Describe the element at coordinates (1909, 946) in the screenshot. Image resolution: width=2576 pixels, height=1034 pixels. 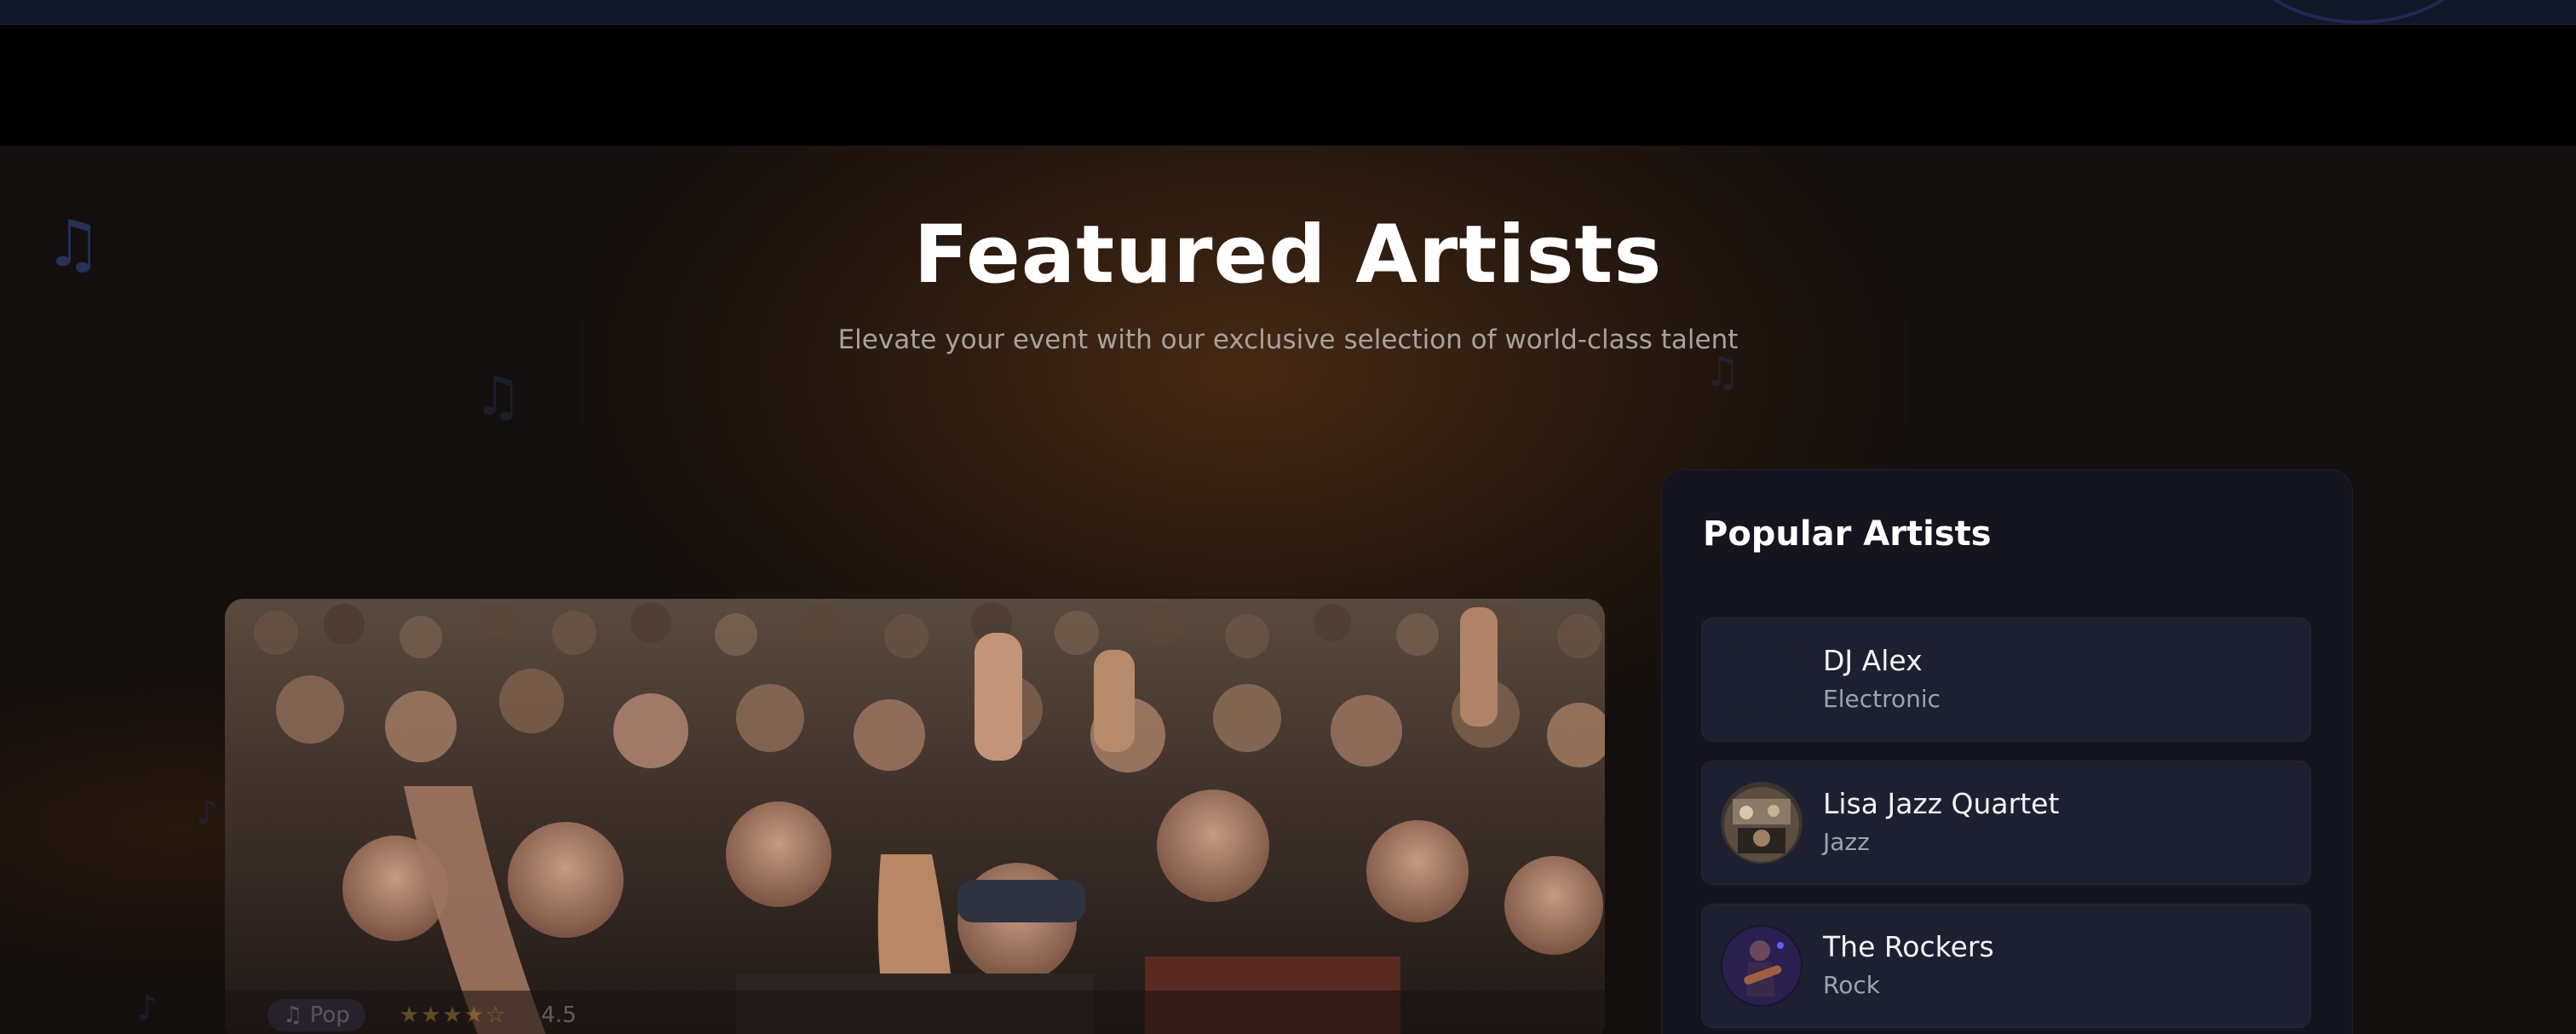
I see `artist-name: The Rockers` at that location.